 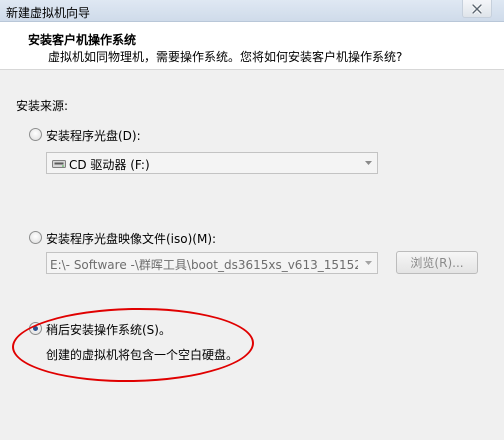 I want to click on install-source-label: 安装来源:, so click(x=42, y=106).